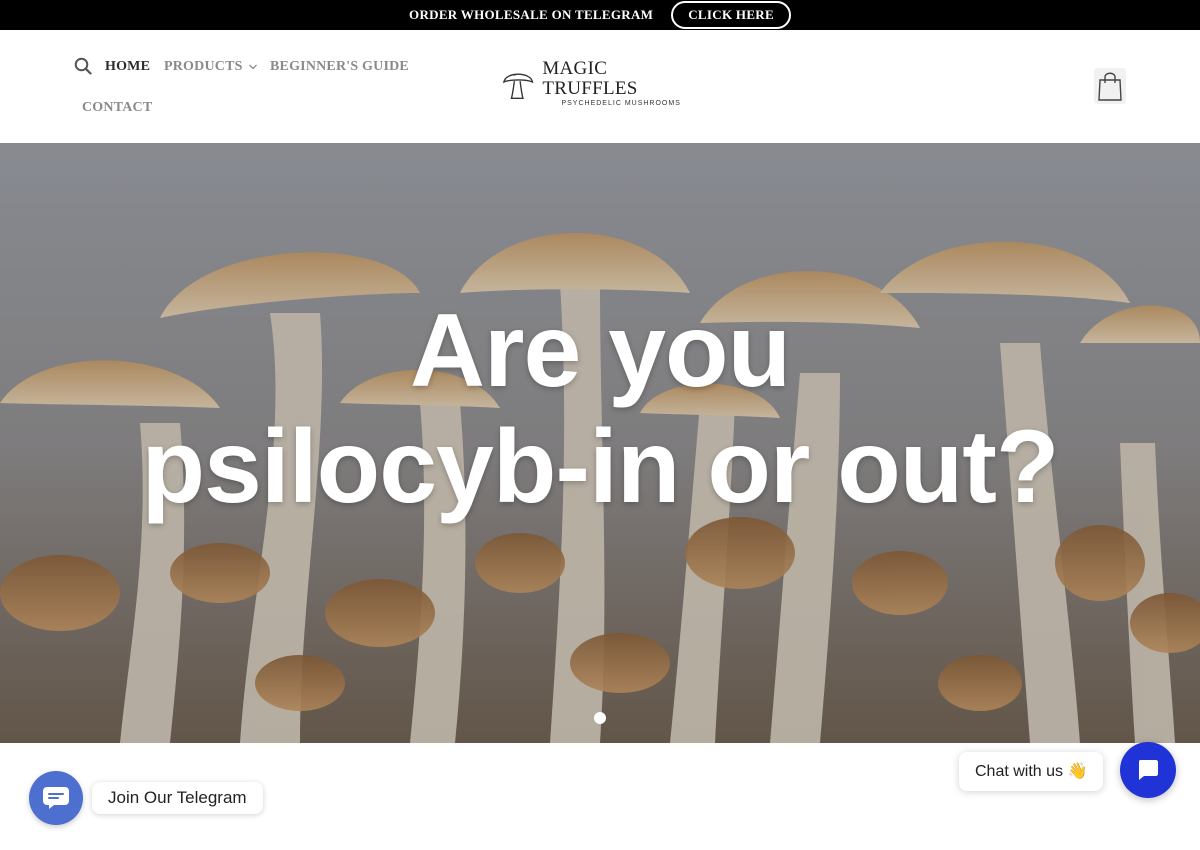 This screenshot has height=850, width=1200. What do you see at coordinates (127, 67) in the screenshot?
I see `nav-home: HOME` at bounding box center [127, 67].